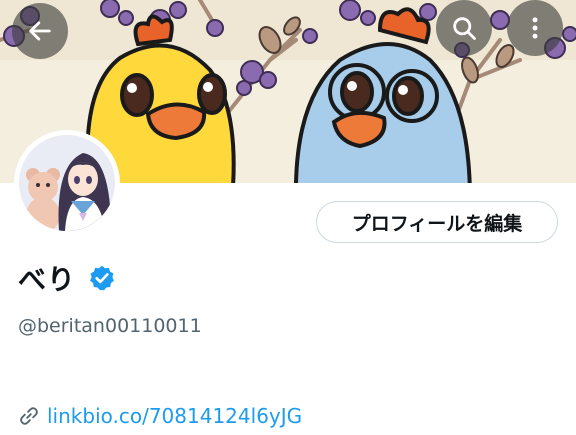  I want to click on display-name: べり, so click(47, 279).